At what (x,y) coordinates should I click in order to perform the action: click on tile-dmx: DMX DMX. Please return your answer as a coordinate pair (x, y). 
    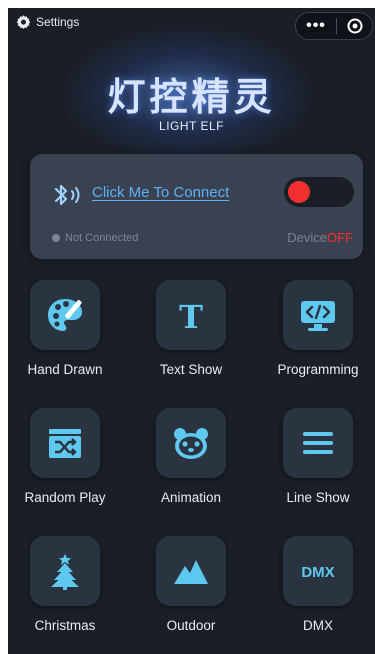
    Looking at the image, I should click on (318, 592).